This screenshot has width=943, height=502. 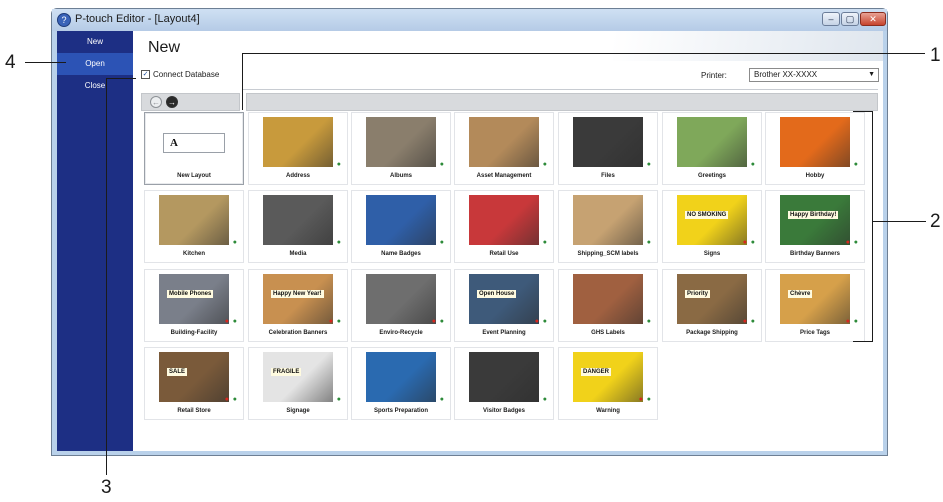 What do you see at coordinates (174, 143) in the screenshot?
I see `thumbnail-label: A` at bounding box center [174, 143].